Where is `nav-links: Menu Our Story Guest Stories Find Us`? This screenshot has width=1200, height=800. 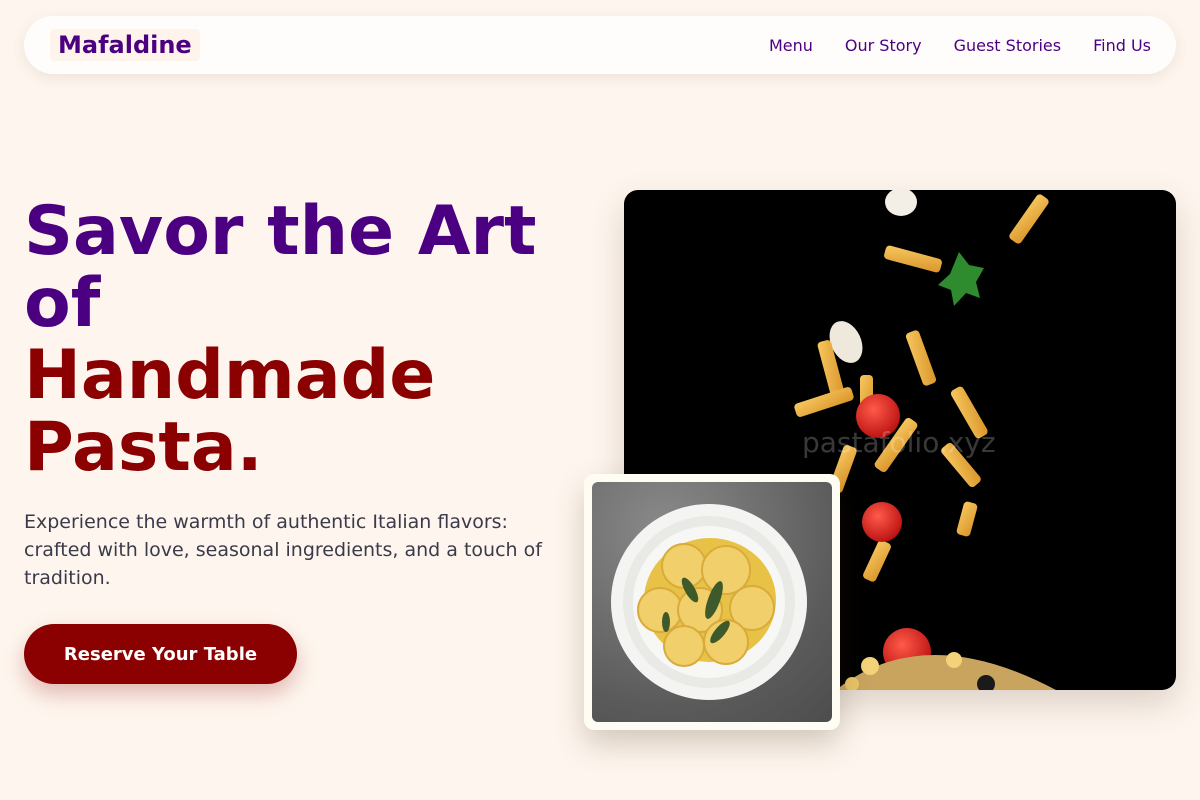
nav-links: Menu Our Story Guest Stories Find Us is located at coordinates (960, 45).